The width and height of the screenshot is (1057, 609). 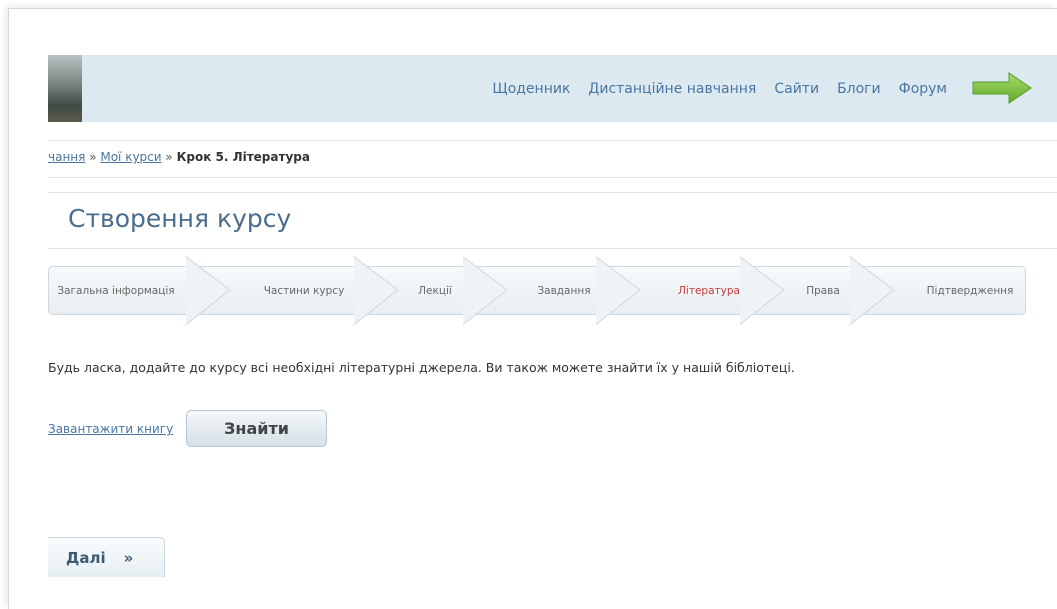 What do you see at coordinates (435, 291) in the screenshot?
I see `step-lectures: Лекції` at bounding box center [435, 291].